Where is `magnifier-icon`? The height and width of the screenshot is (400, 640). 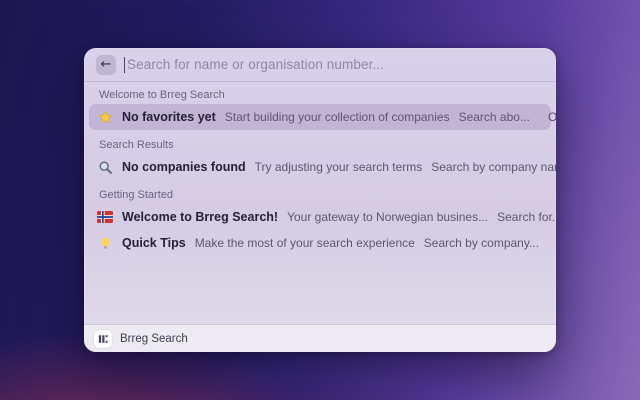 magnifier-icon is located at coordinates (105, 167).